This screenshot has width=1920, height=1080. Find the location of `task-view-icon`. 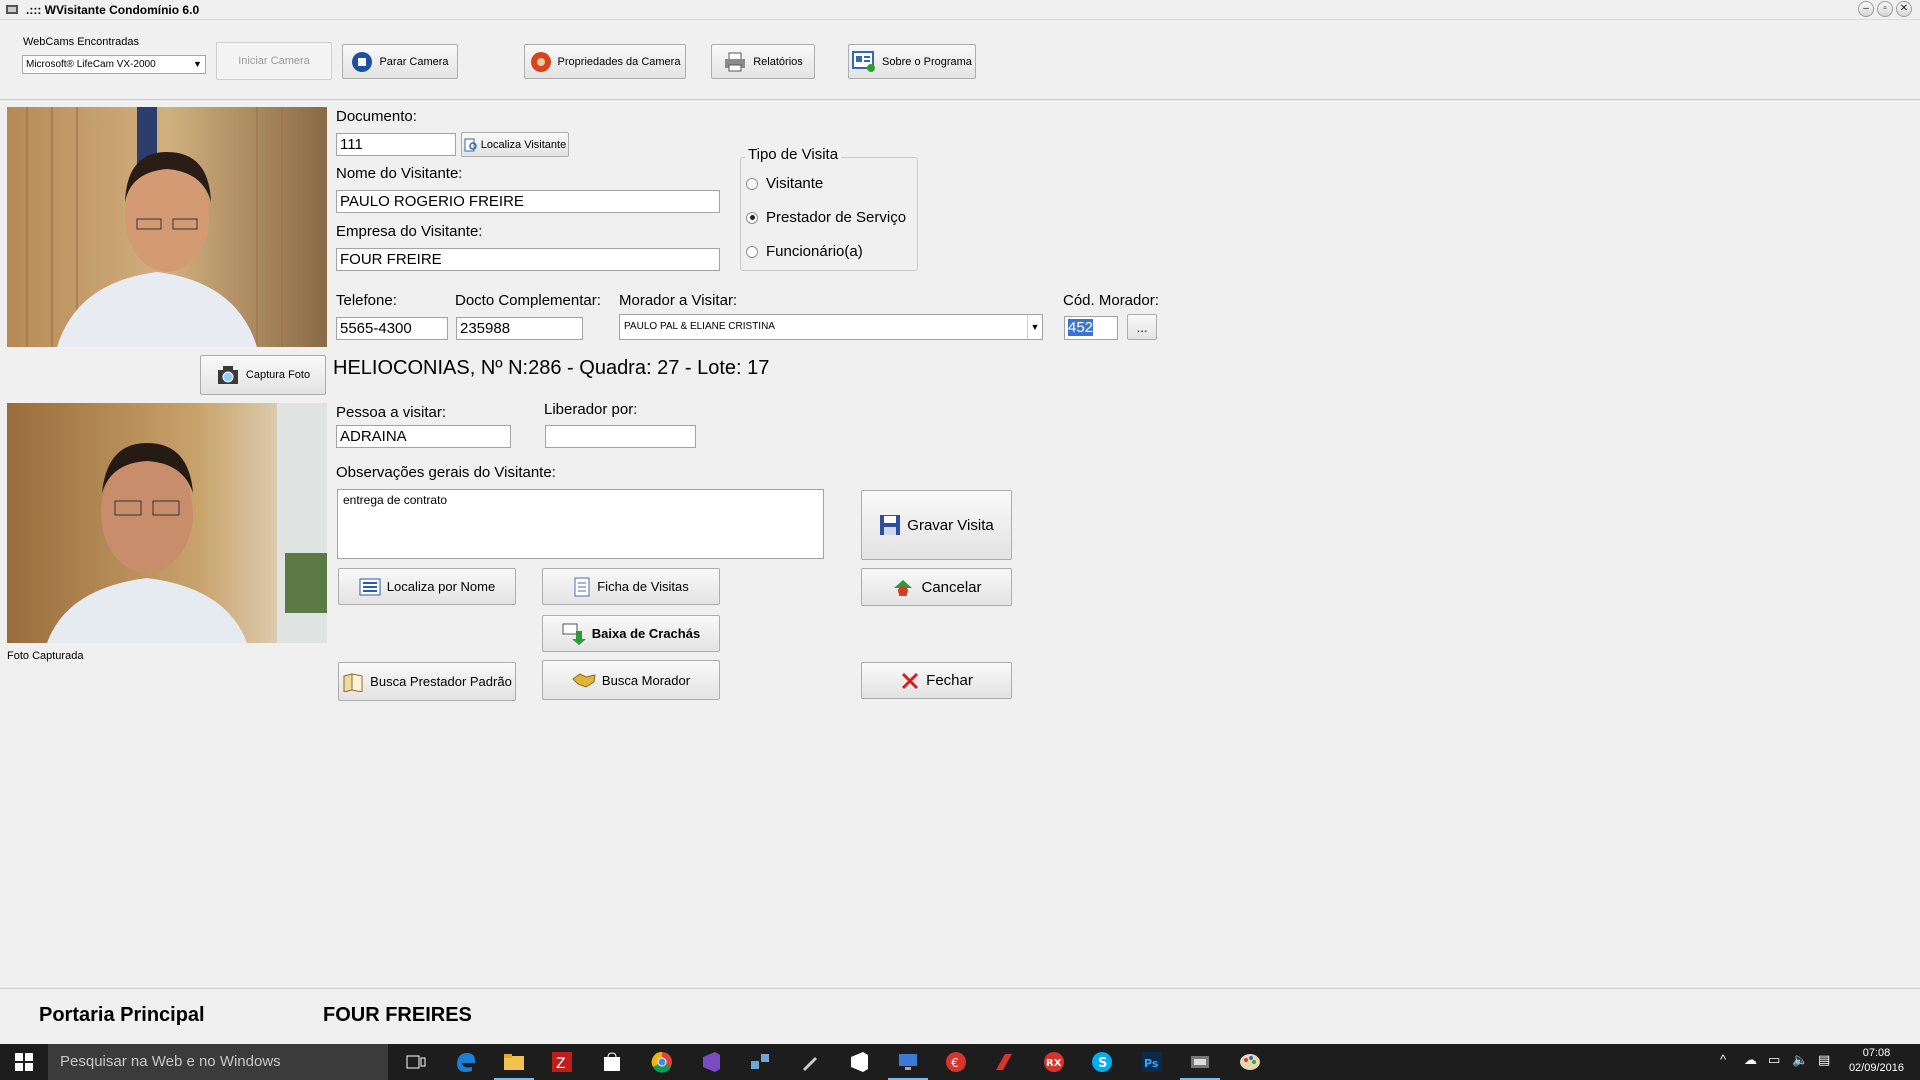

task-view-icon is located at coordinates (416, 1062).